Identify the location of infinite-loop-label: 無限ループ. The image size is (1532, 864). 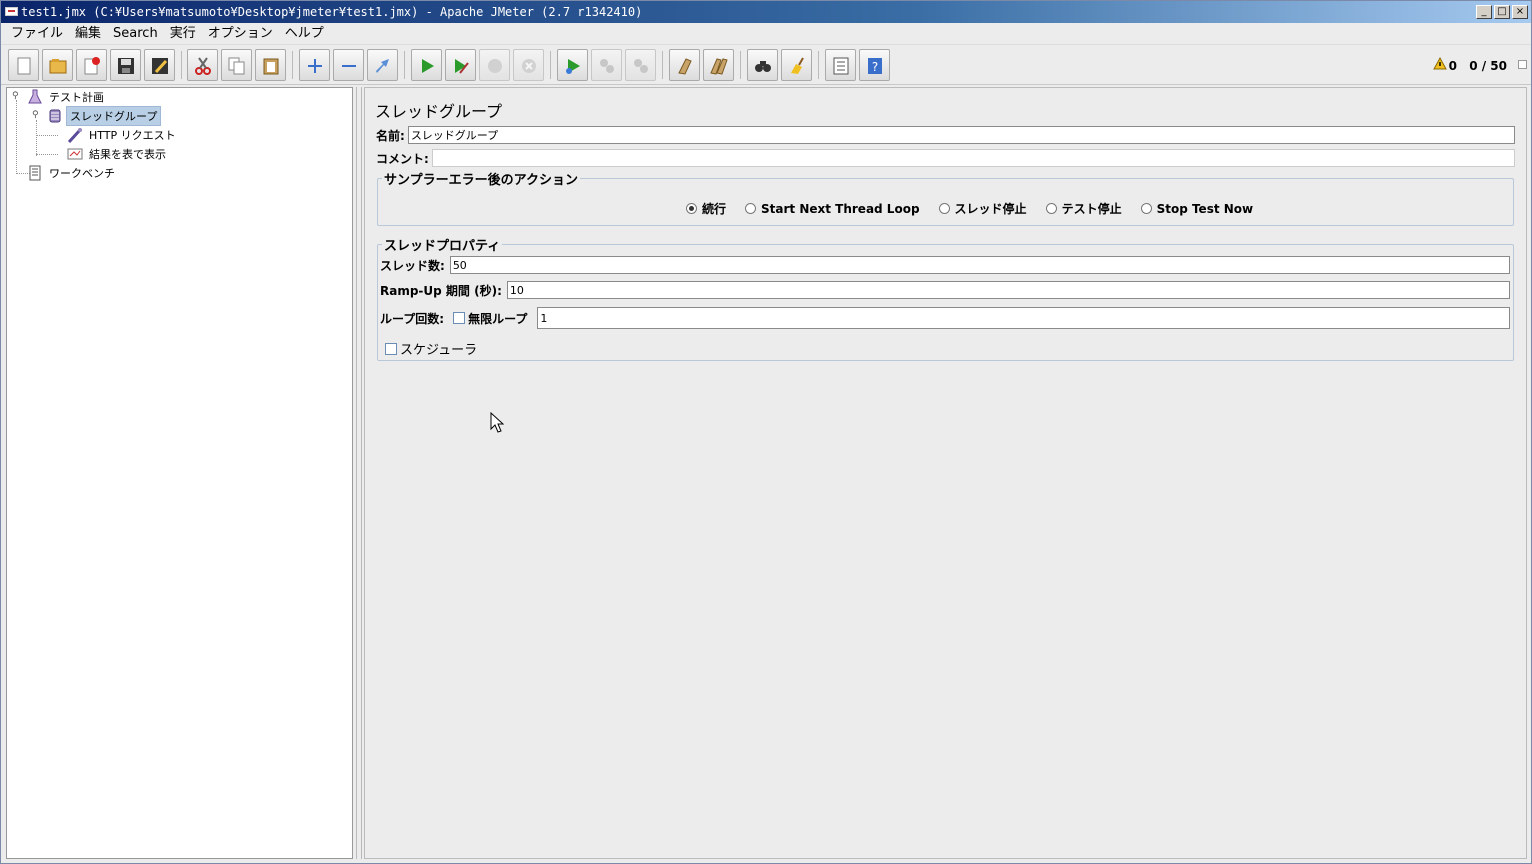
(498, 318).